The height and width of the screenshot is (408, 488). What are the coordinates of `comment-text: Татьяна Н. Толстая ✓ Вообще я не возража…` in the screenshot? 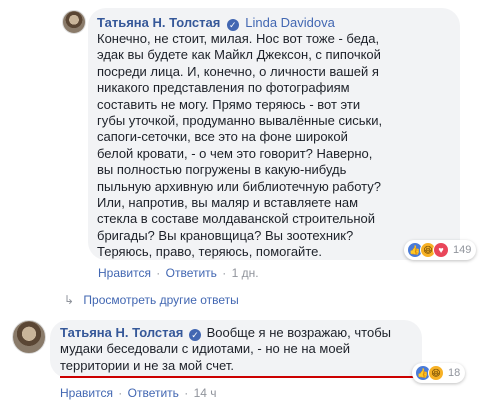 It's located at (240, 349).